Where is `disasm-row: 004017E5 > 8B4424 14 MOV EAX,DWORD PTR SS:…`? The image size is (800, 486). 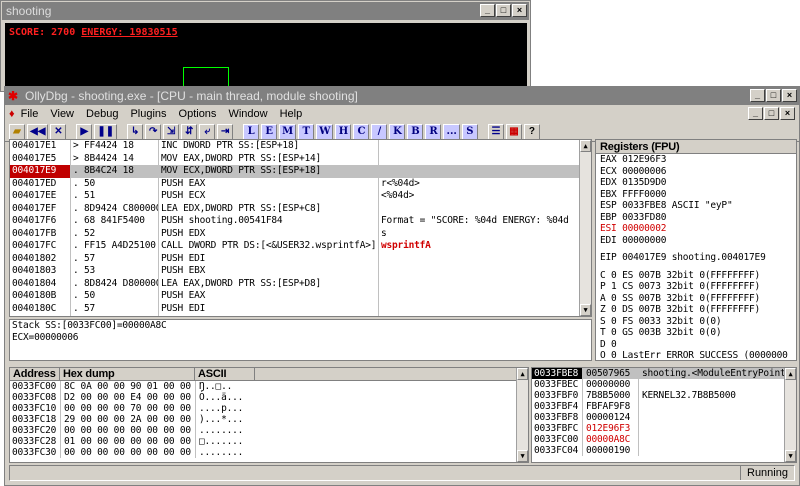
disasm-row: 004017E5 > 8B4424 14 MOV EAX,DWORD PTR SS:… is located at coordinates (300, 158).